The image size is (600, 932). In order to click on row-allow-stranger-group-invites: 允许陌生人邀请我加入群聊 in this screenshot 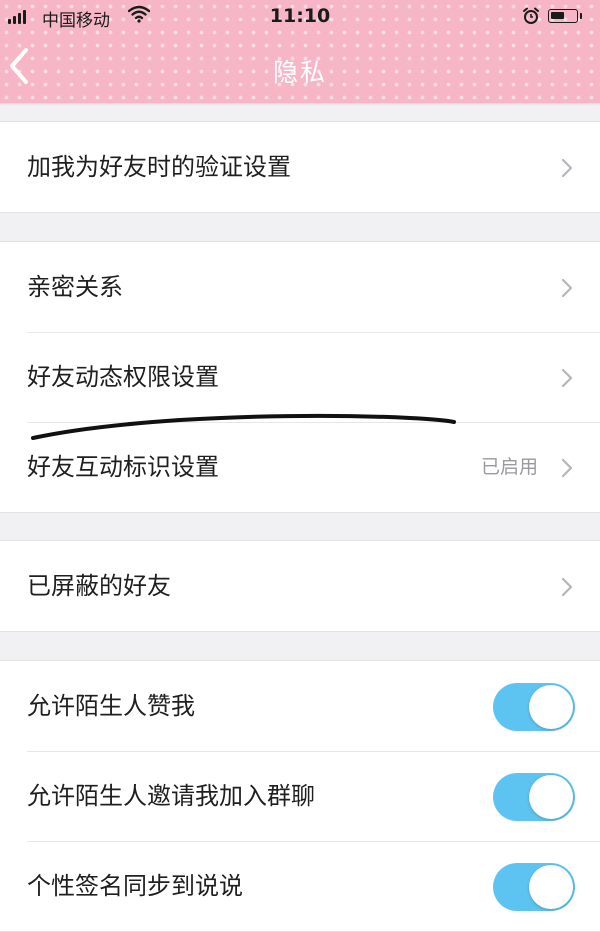, I will do `click(300, 796)`.